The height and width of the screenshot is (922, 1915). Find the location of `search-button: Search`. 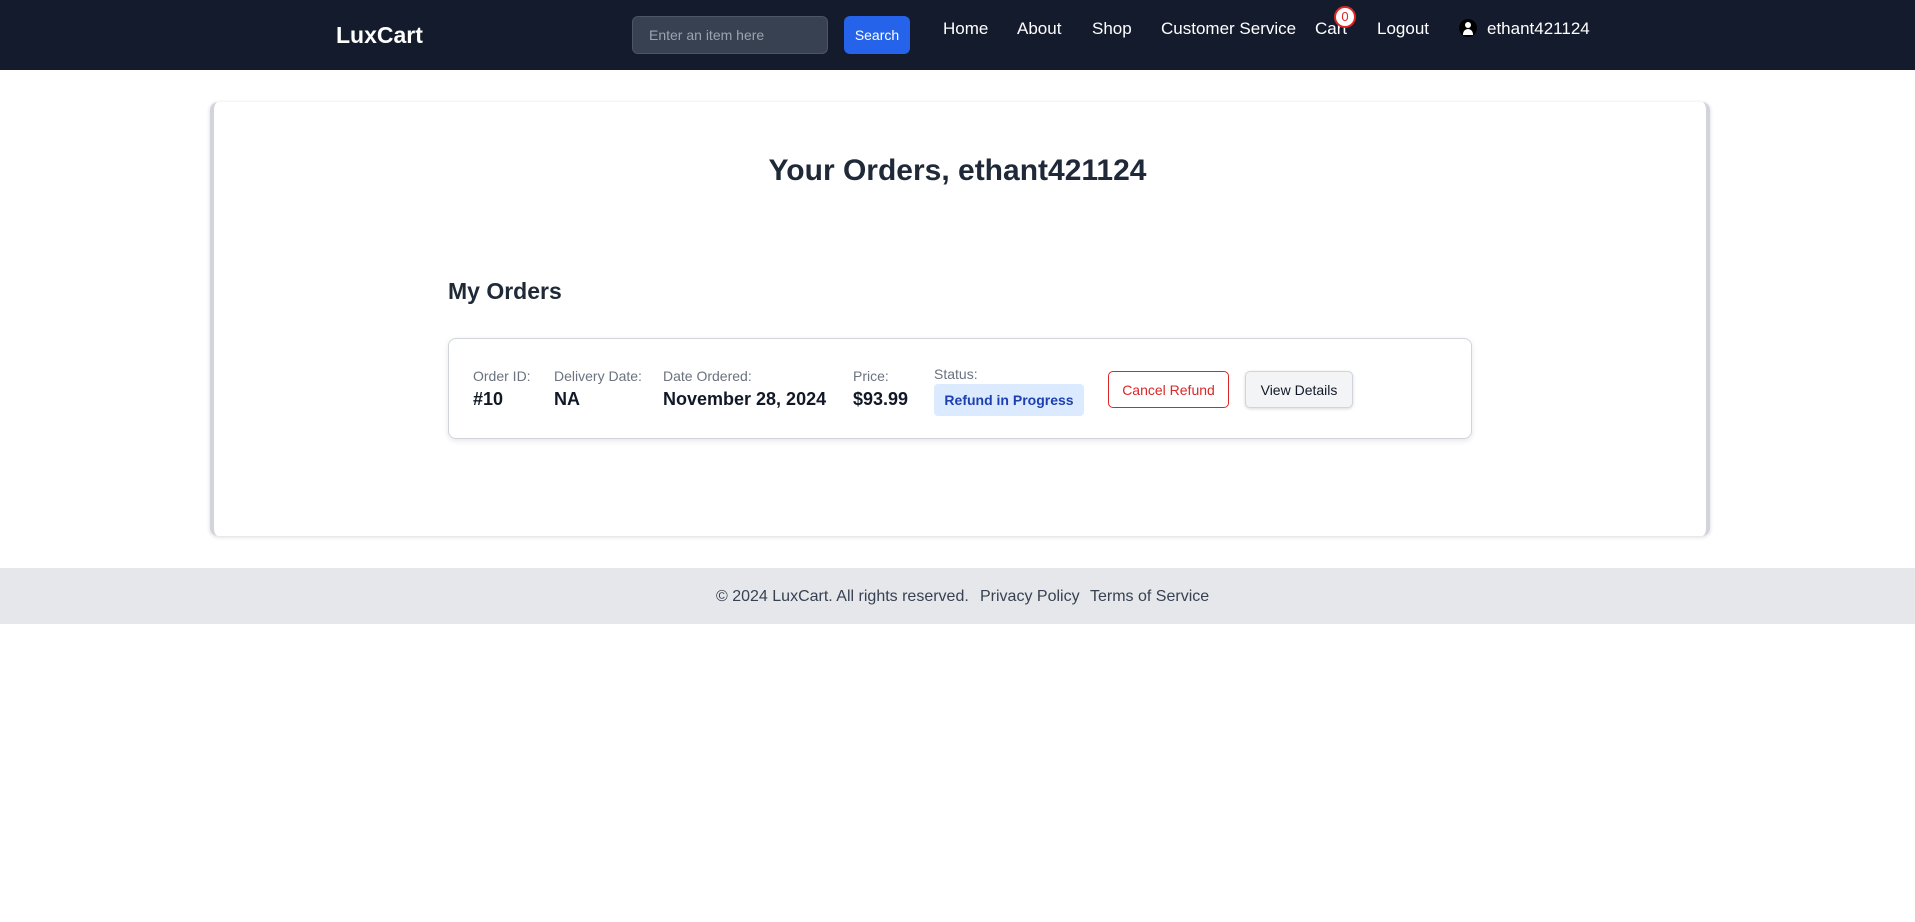

search-button: Search is located at coordinates (877, 35).